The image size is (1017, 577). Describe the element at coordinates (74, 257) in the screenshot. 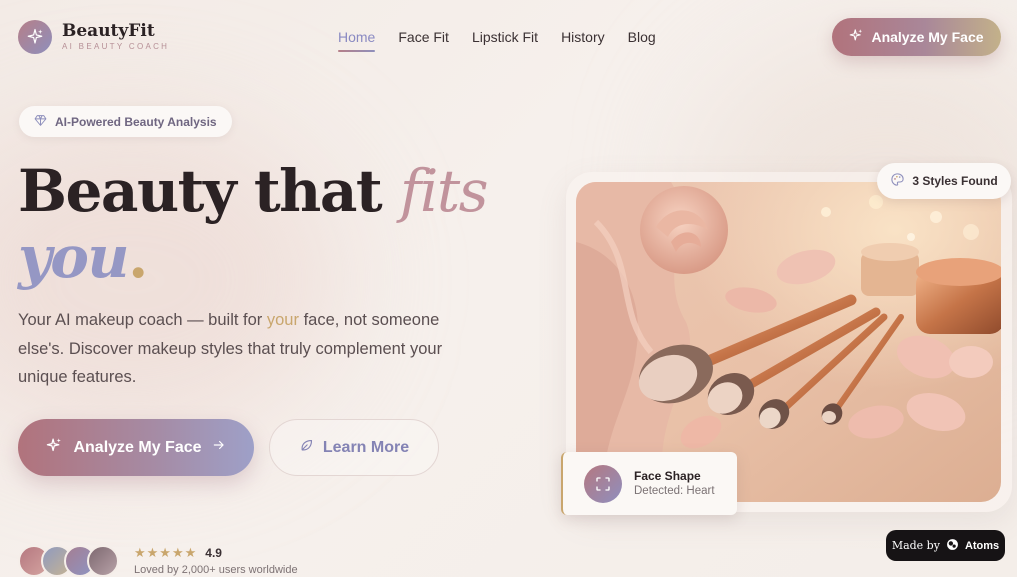

I see `headline-you: you` at that location.